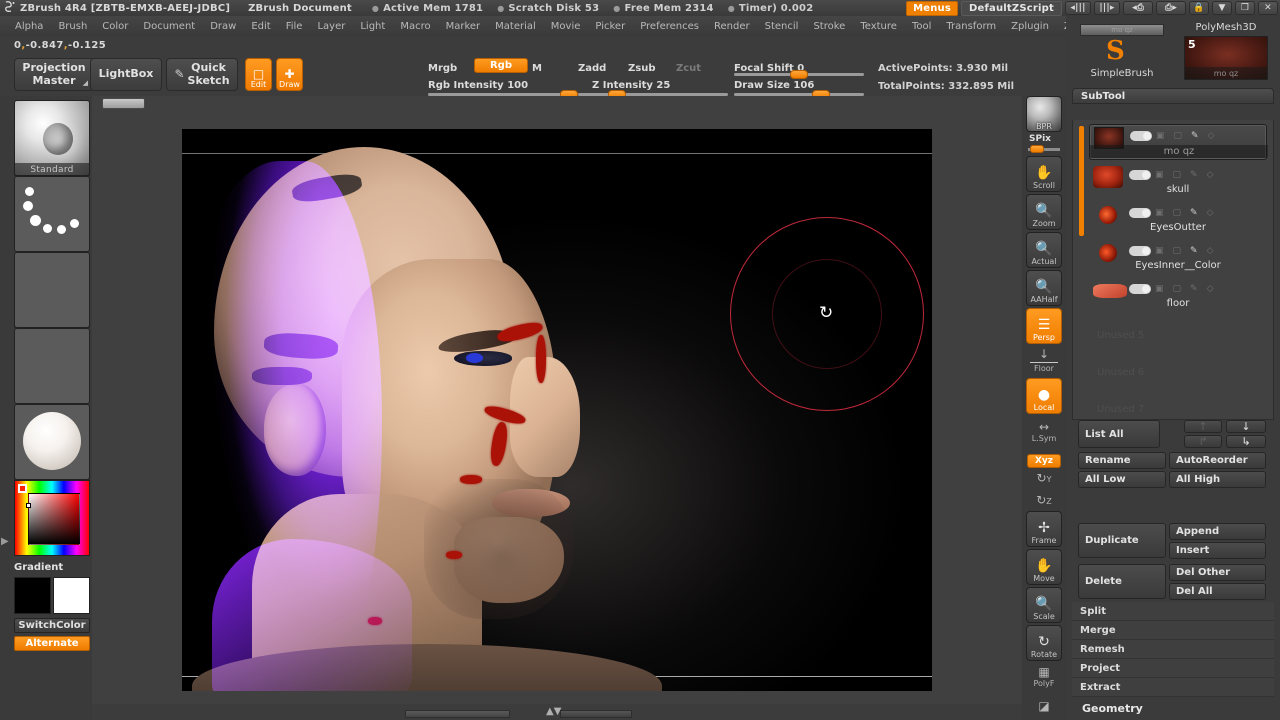 Image resolution: width=1280 pixels, height=720 pixels. What do you see at coordinates (22, 488) in the screenshot?
I see `color-picker-marker-primary` at bounding box center [22, 488].